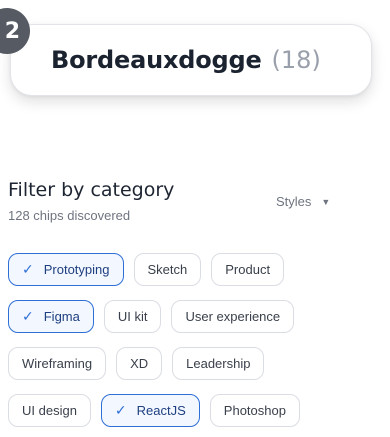  I want to click on chip-label: Prototyping, so click(76, 269).